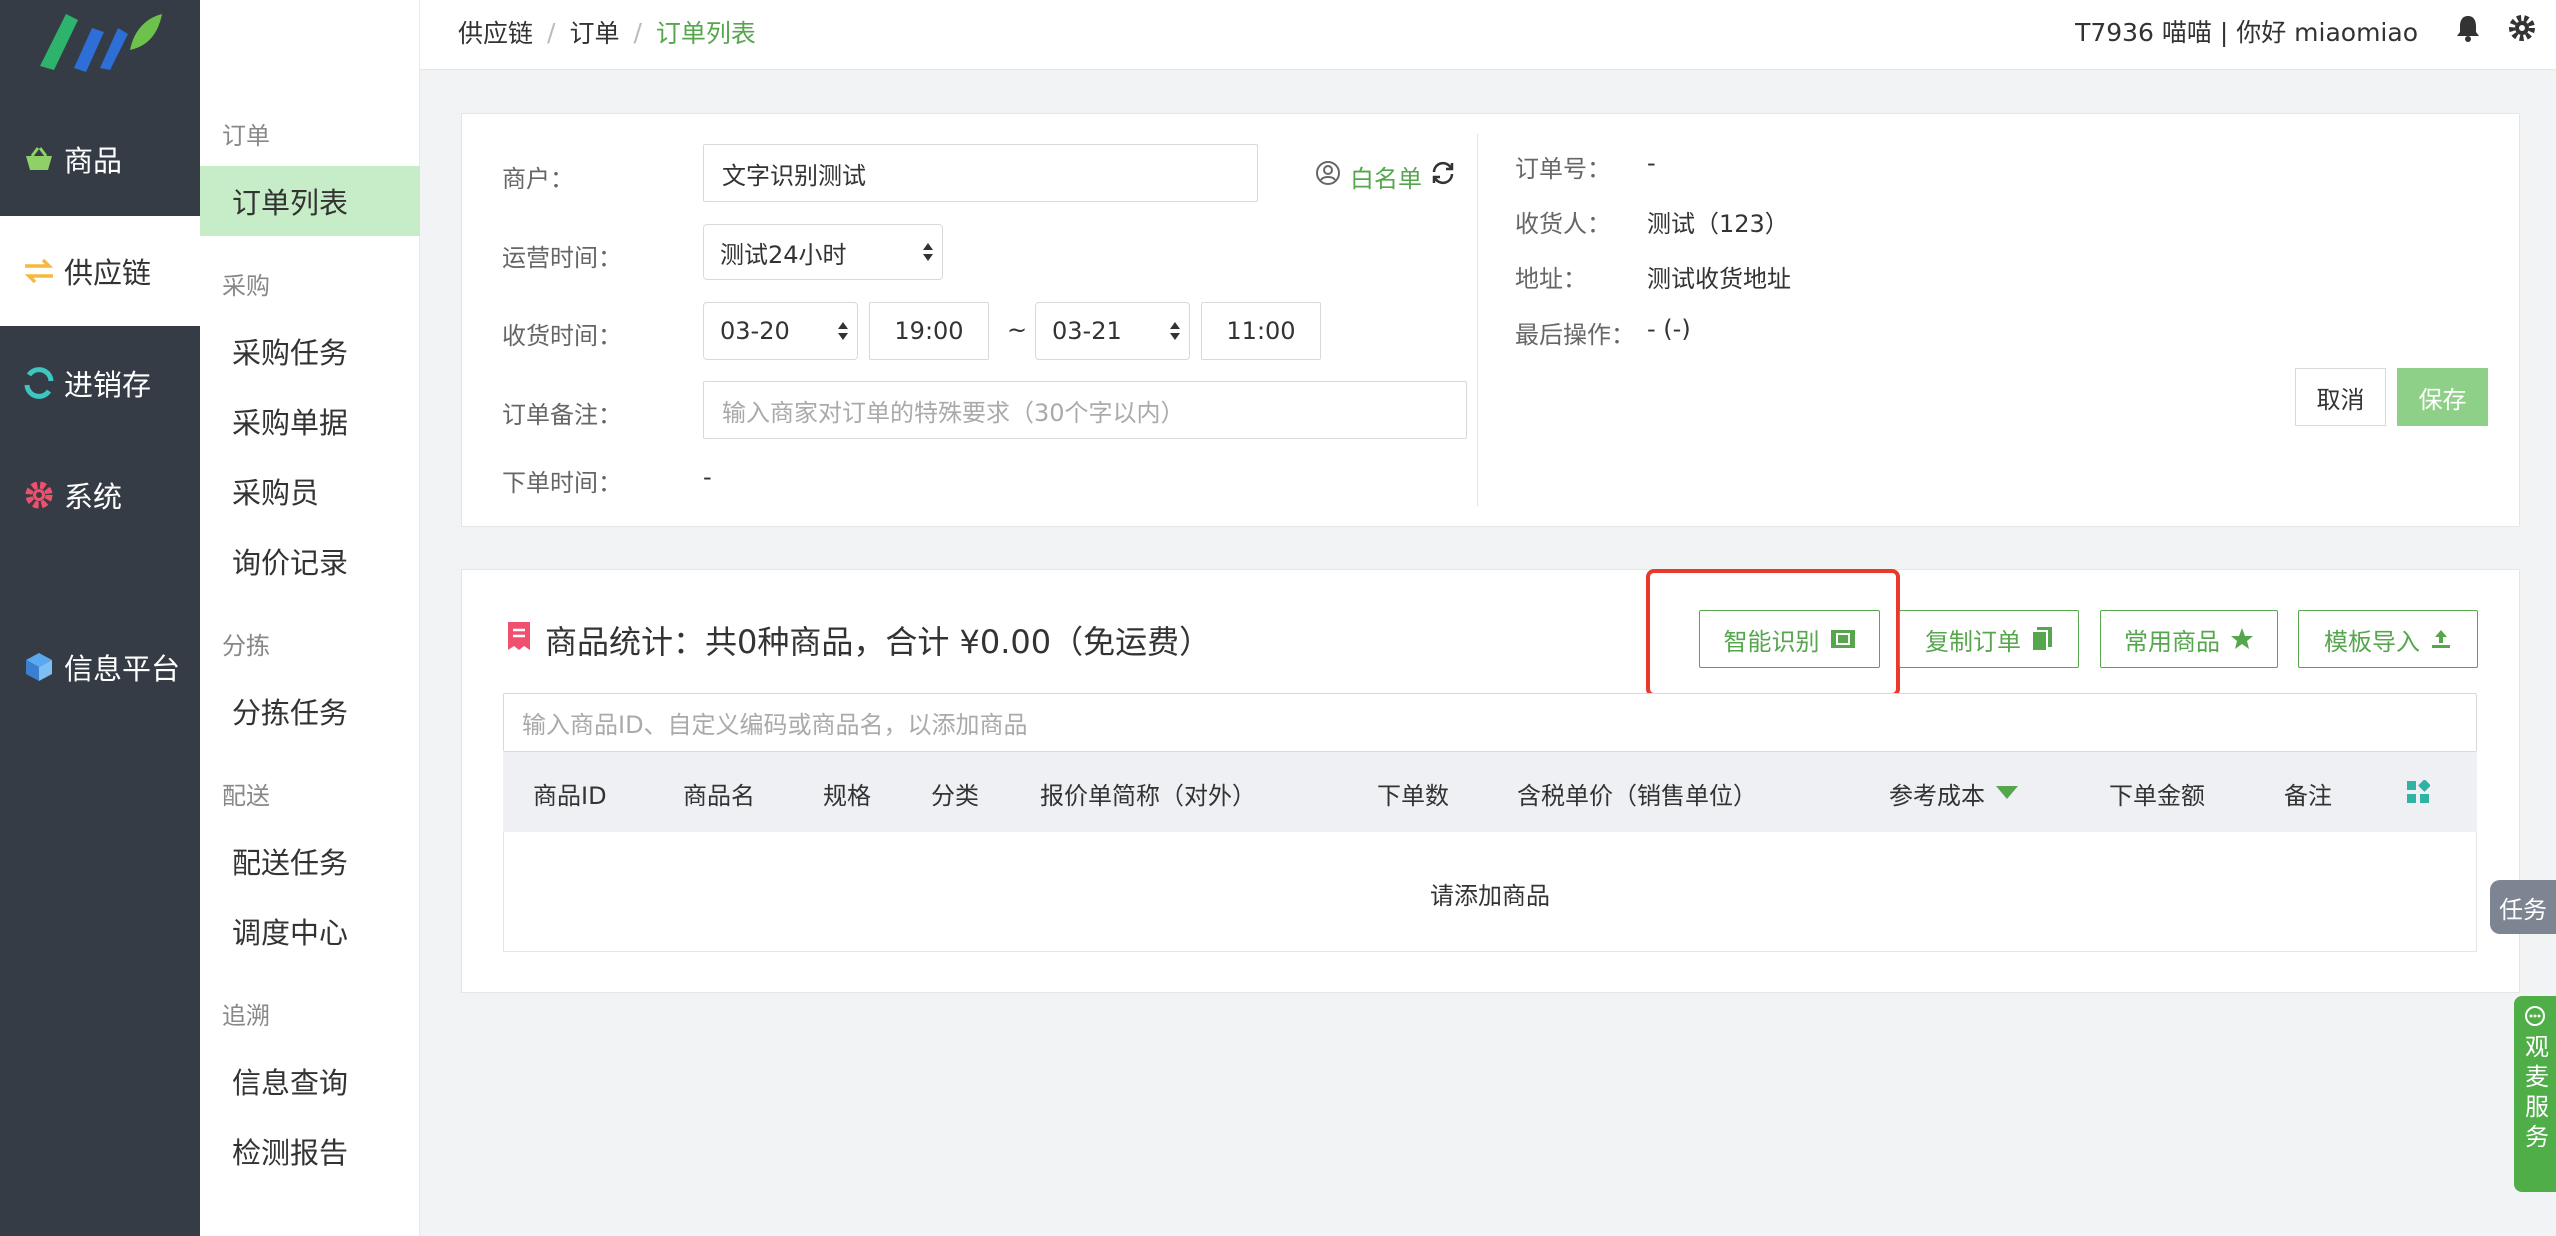 This screenshot has height=1236, width=2556. Describe the element at coordinates (495, 32) in the screenshot. I see `breadcrumb-supply-chain: 供应链` at that location.